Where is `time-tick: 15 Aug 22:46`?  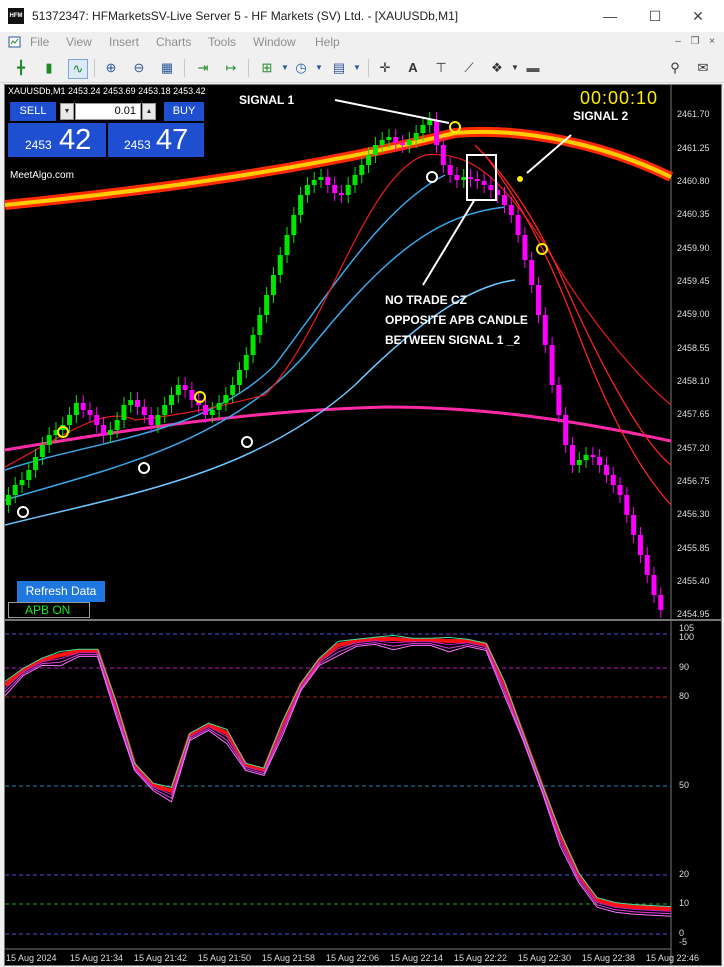 time-tick: 15 Aug 22:46 is located at coordinates (673, 958).